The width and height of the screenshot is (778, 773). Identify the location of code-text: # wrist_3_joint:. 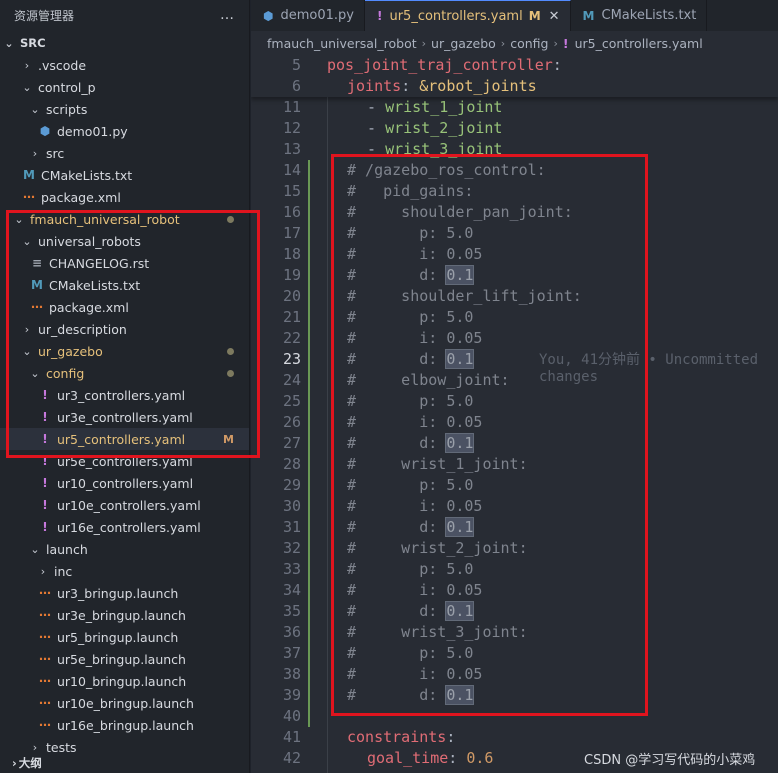
(437, 632).